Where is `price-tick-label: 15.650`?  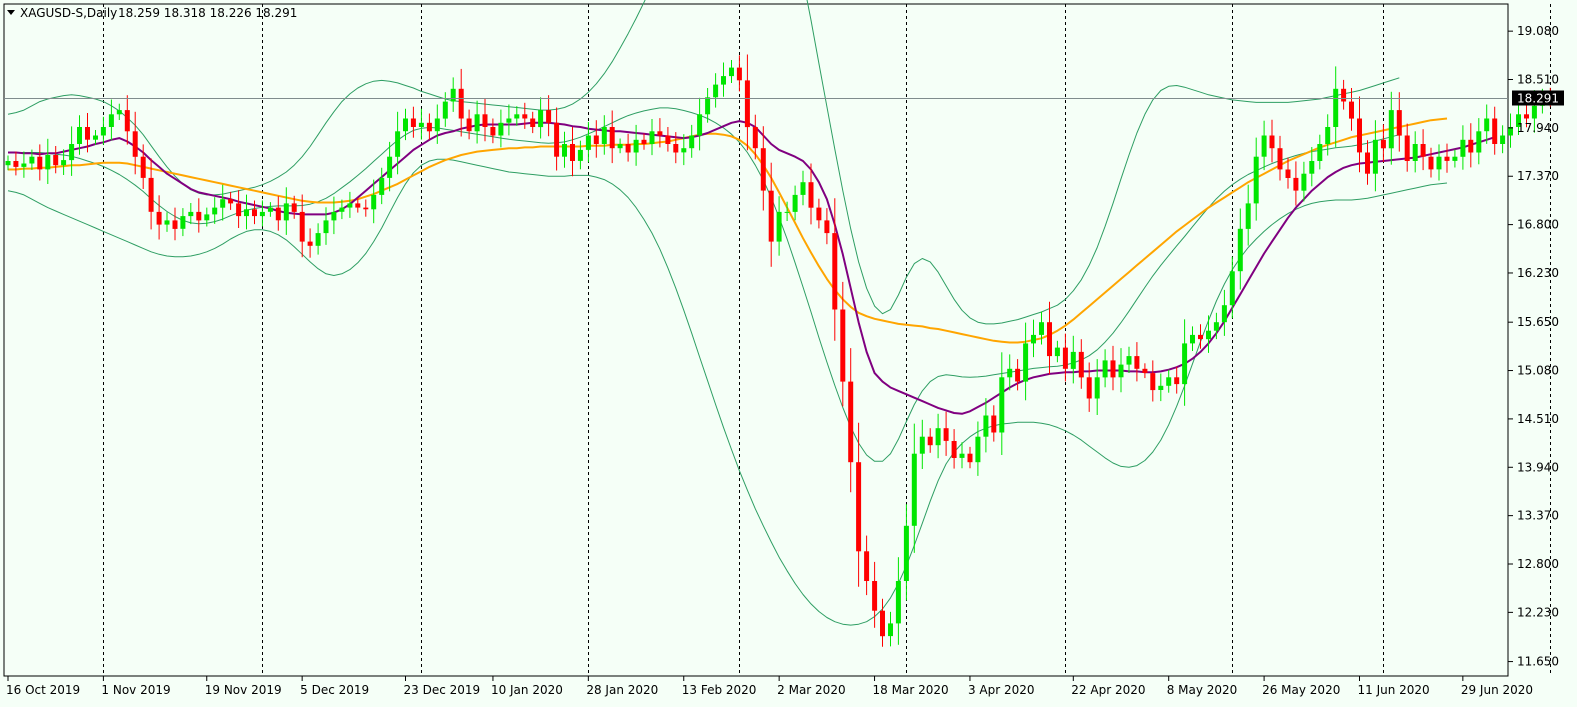
price-tick-label: 15.650 is located at coordinates (1538, 322).